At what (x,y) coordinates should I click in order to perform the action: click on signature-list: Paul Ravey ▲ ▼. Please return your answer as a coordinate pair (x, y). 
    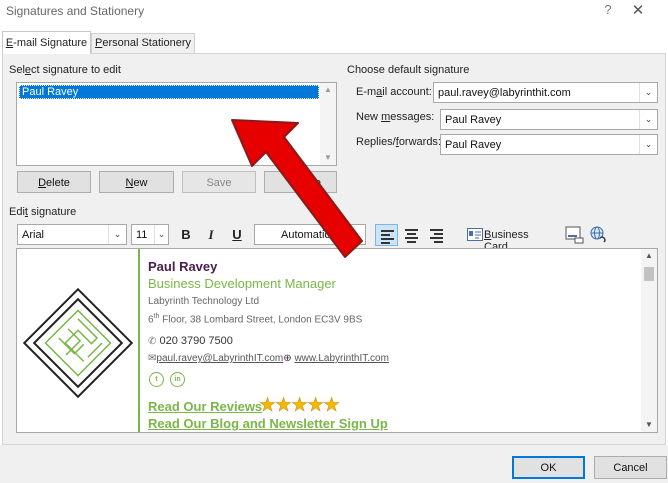
    Looking at the image, I should click on (176, 124).